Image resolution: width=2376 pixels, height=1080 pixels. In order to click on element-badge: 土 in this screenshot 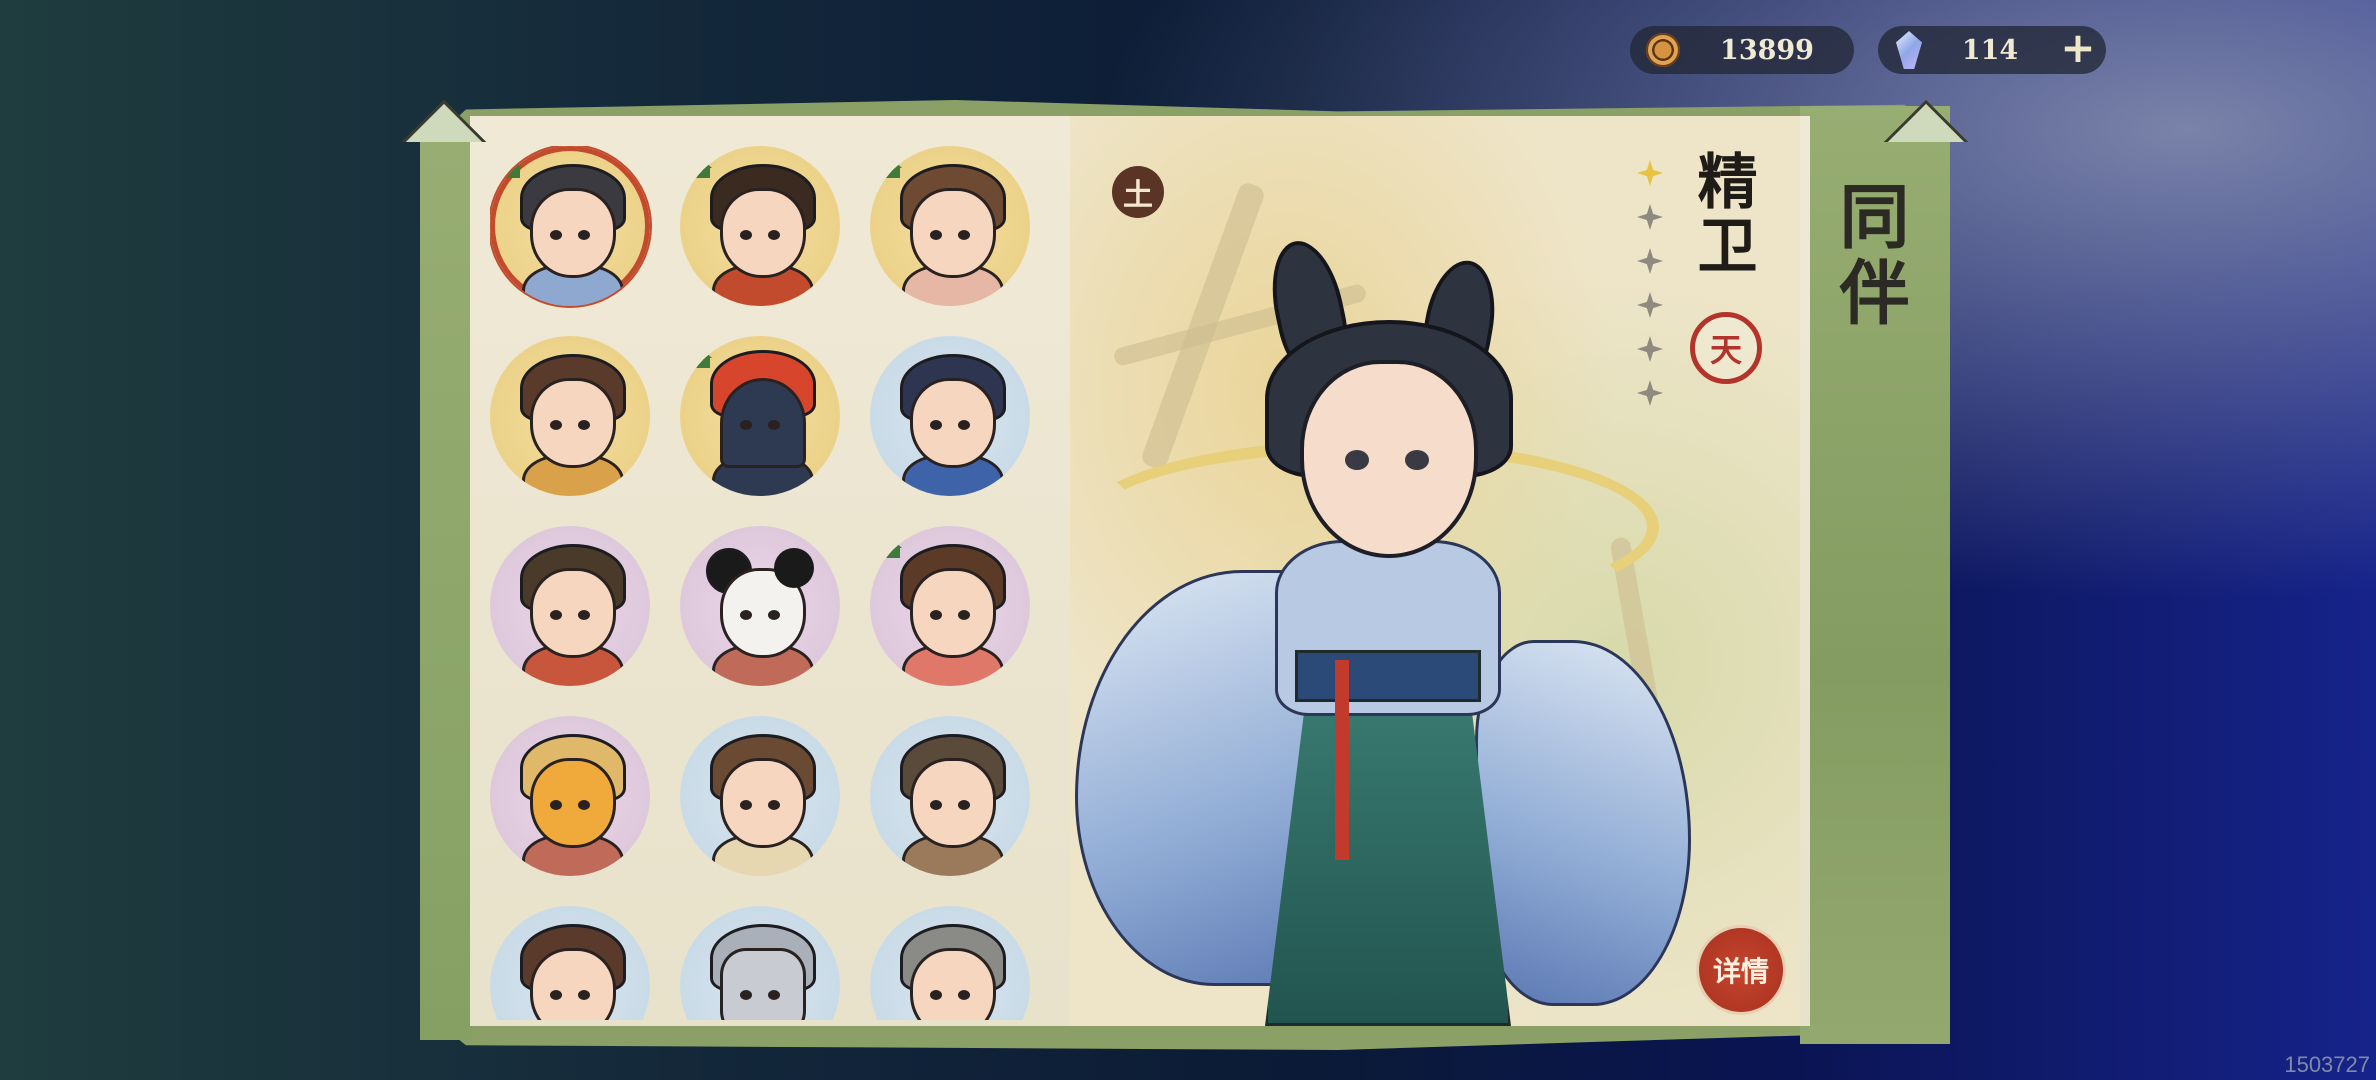, I will do `click(1138, 192)`.